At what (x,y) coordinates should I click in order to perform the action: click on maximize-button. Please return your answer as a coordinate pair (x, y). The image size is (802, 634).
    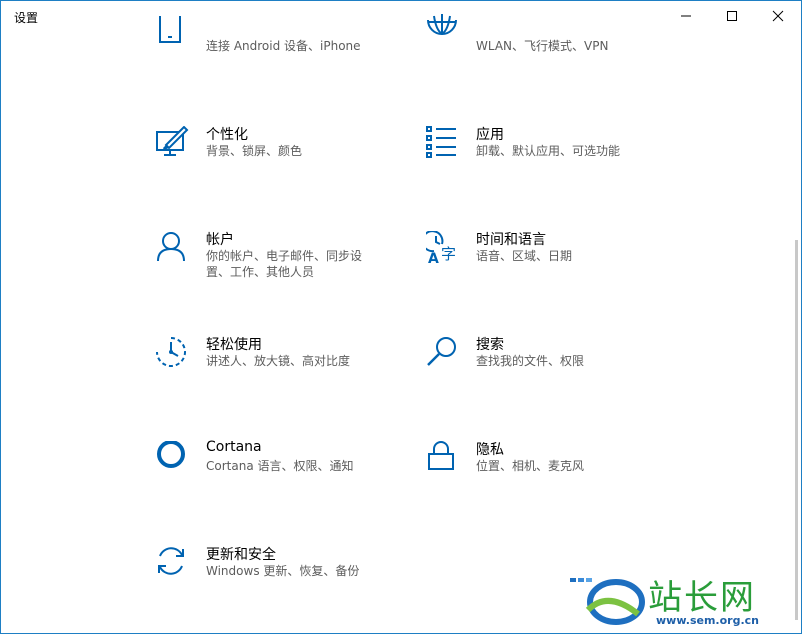
    Looking at the image, I should click on (732, 16).